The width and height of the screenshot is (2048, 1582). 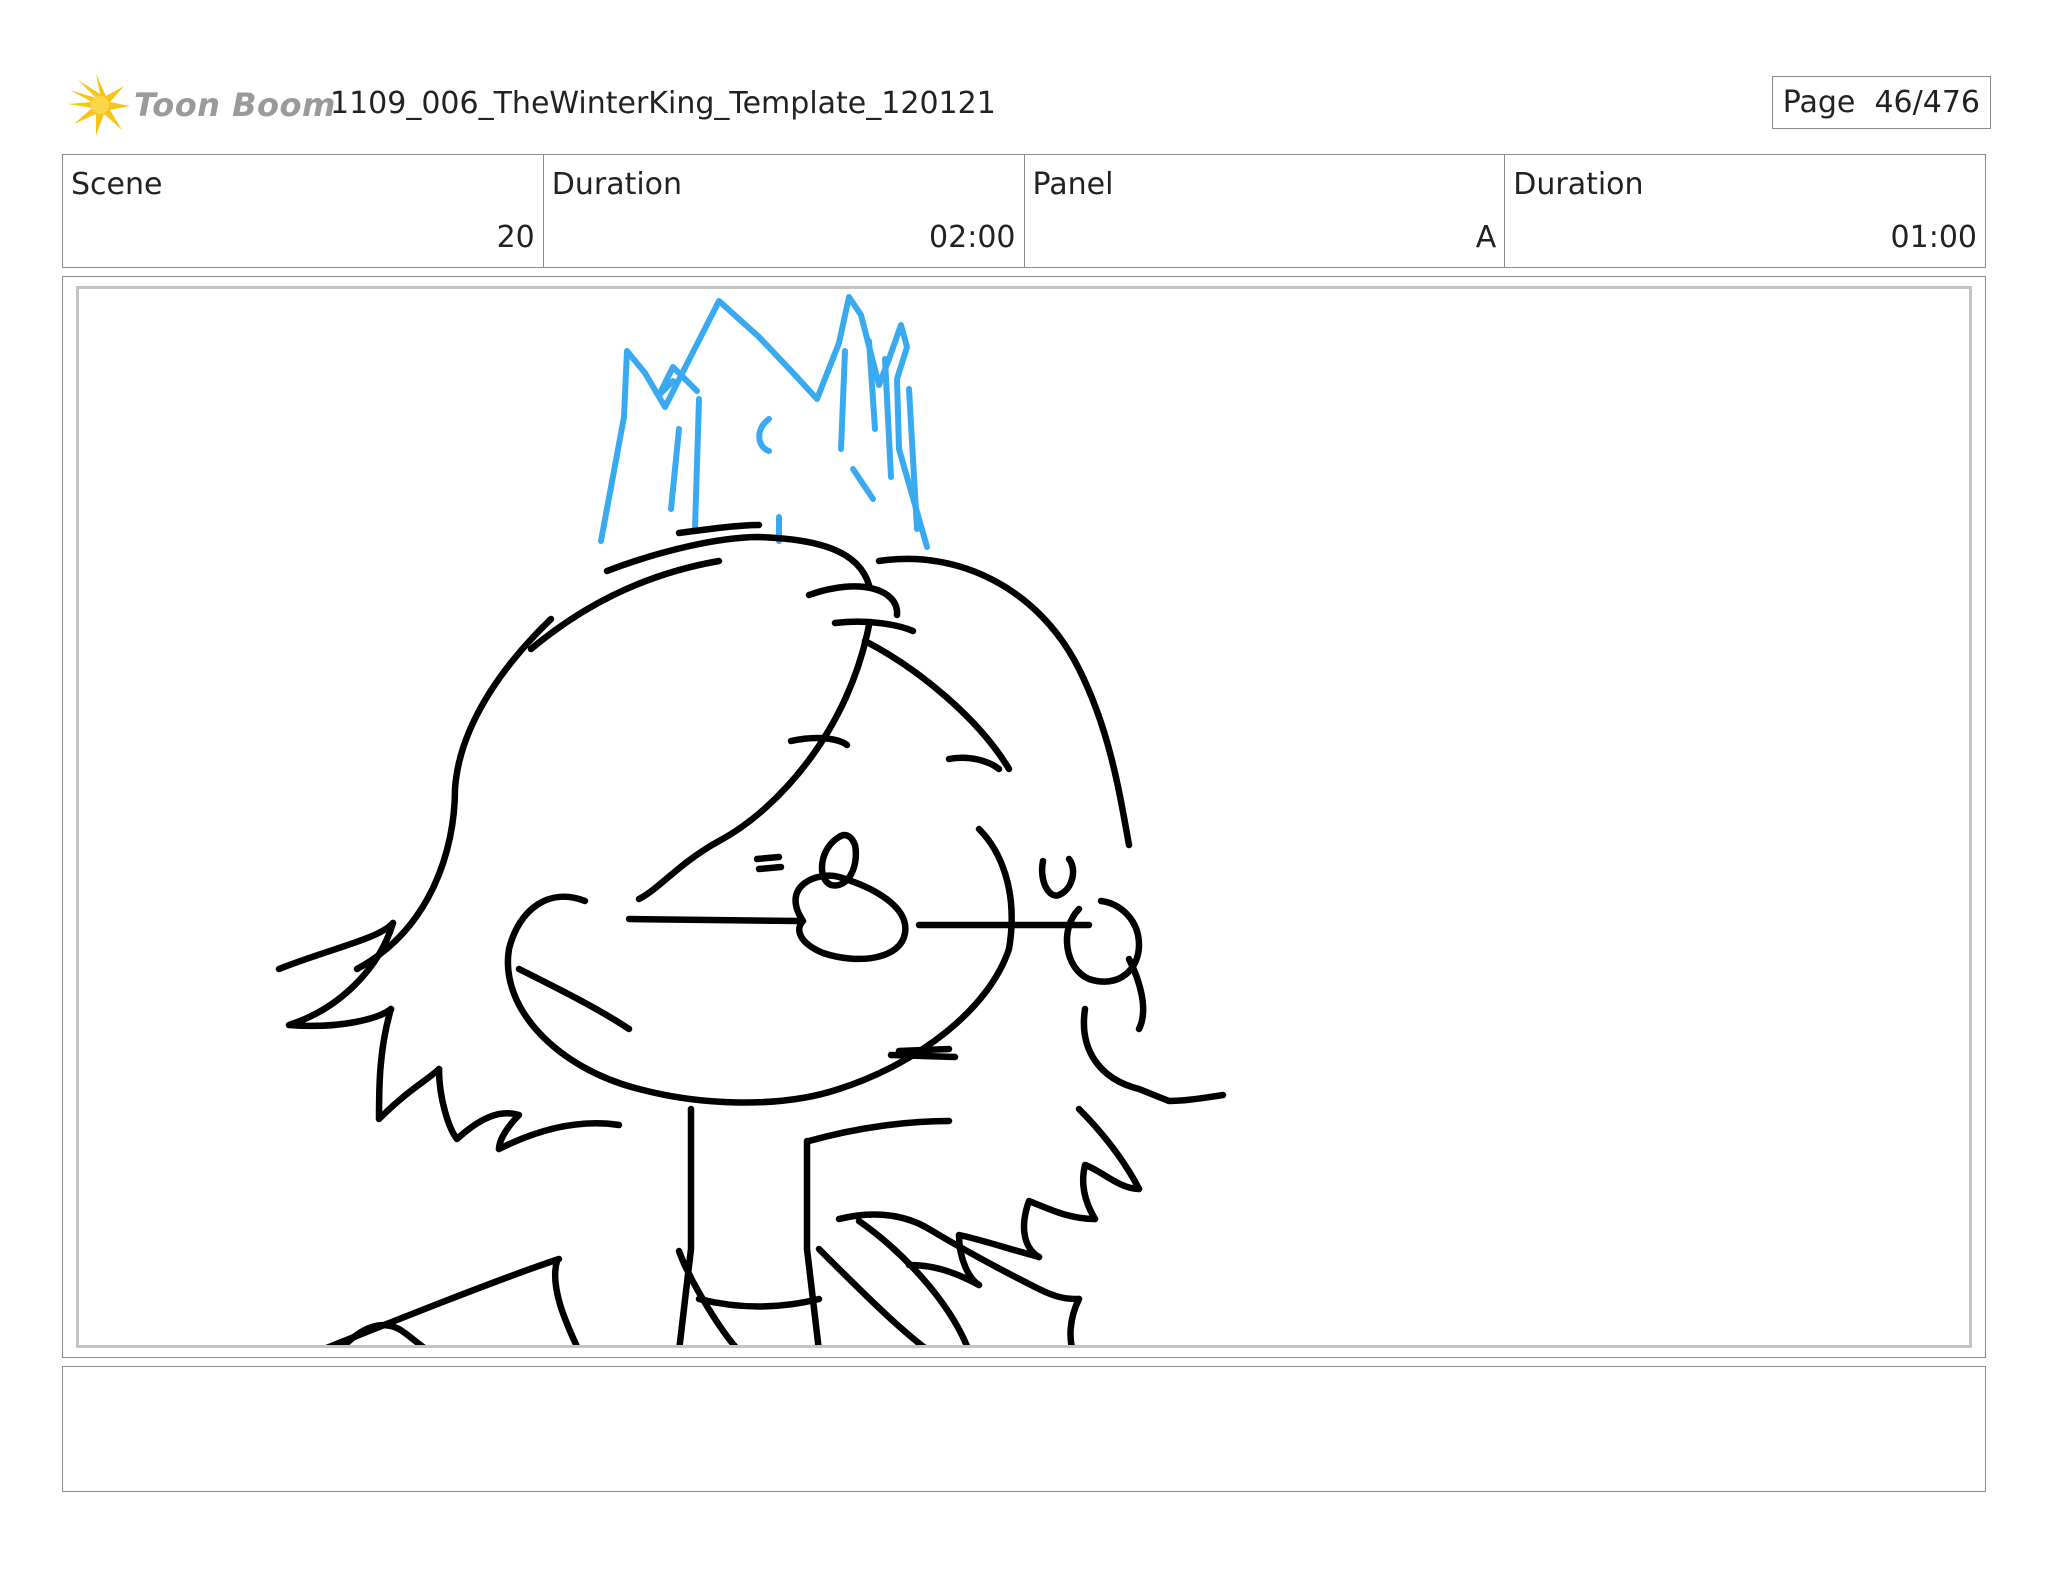 I want to click on scene-cell: Scene 20, so click(x=303, y=211).